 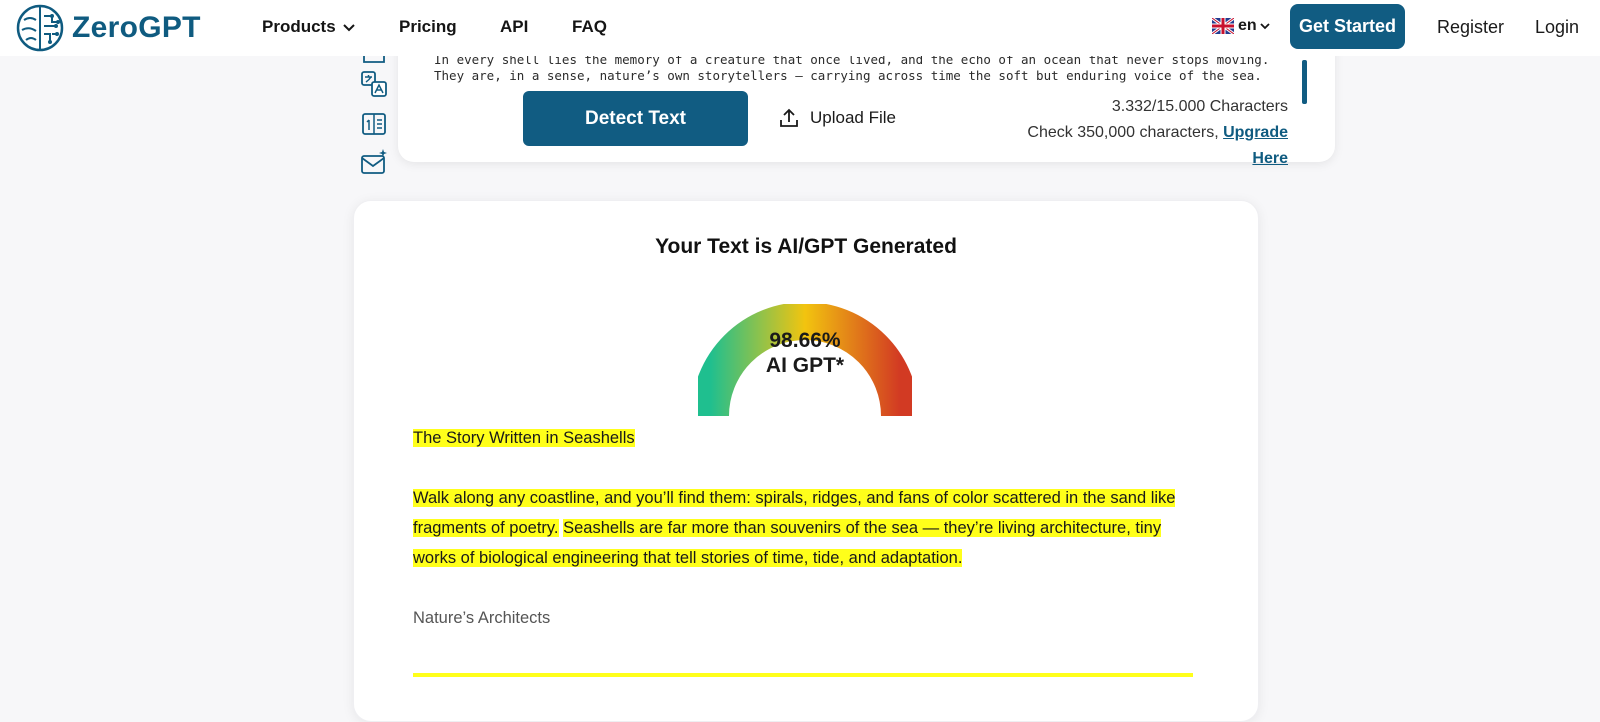 What do you see at coordinates (853, 117) in the screenshot?
I see `upload-file-label: Upload File` at bounding box center [853, 117].